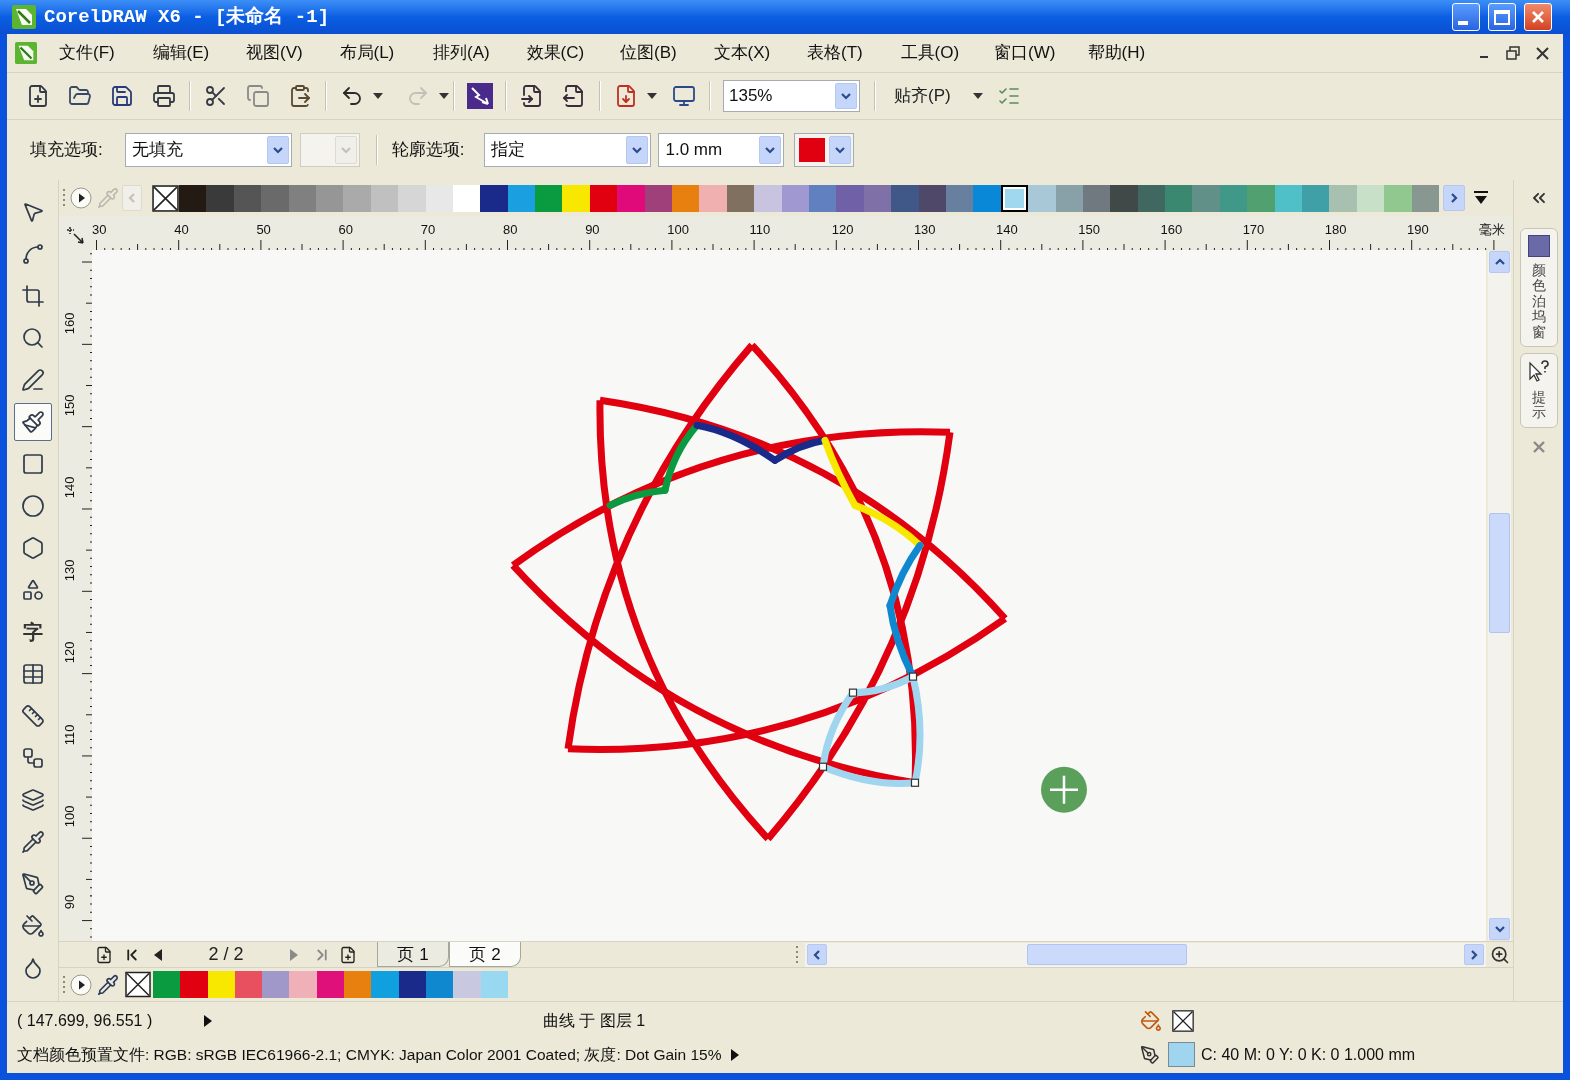 Image resolution: width=1570 pixels, height=1080 pixels. What do you see at coordinates (38, 96) in the screenshot?
I see `new-document-icon` at bounding box center [38, 96].